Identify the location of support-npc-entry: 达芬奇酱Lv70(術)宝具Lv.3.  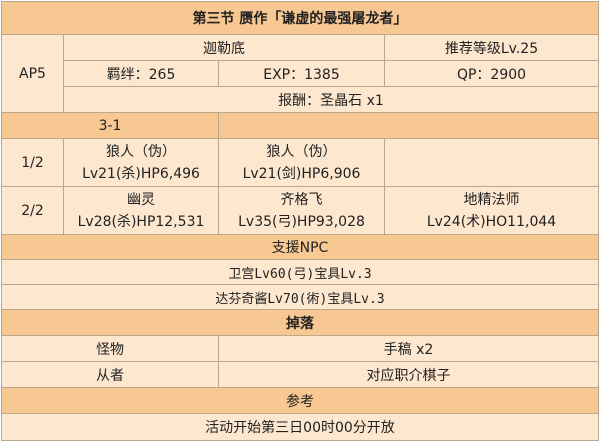
(300, 297).